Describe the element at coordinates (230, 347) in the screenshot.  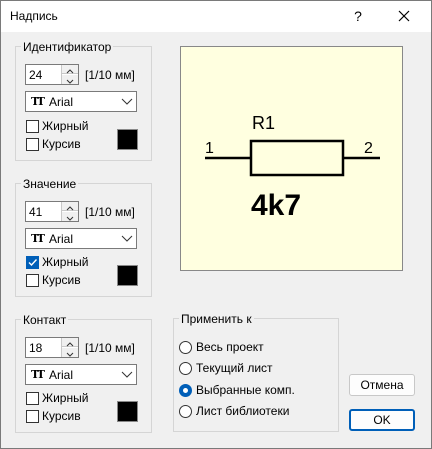
I see `radio-whole-project-label: Весь проект` at that location.